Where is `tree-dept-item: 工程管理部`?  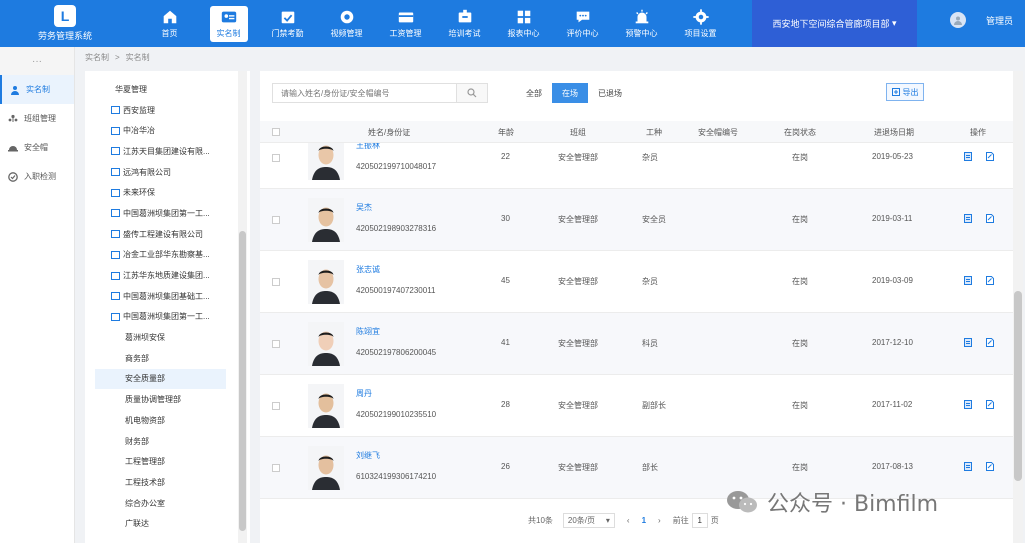 tree-dept-item: 工程管理部 is located at coordinates (167, 461).